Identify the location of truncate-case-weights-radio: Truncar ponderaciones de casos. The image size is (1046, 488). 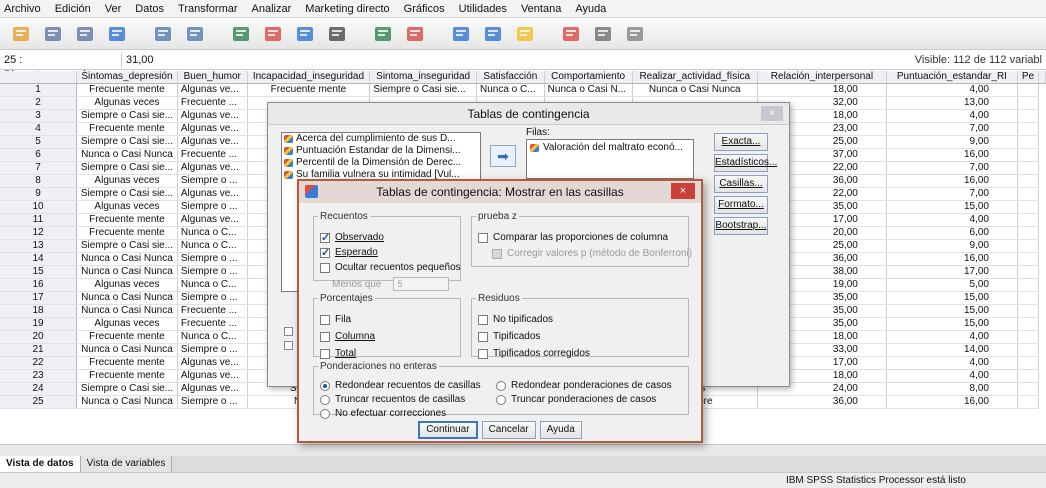
(576, 399).